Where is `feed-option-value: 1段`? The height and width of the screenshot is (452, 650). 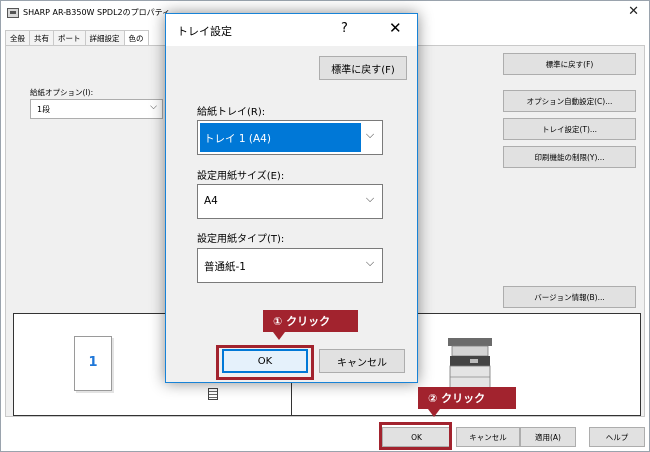 feed-option-value: 1段 is located at coordinates (44, 109).